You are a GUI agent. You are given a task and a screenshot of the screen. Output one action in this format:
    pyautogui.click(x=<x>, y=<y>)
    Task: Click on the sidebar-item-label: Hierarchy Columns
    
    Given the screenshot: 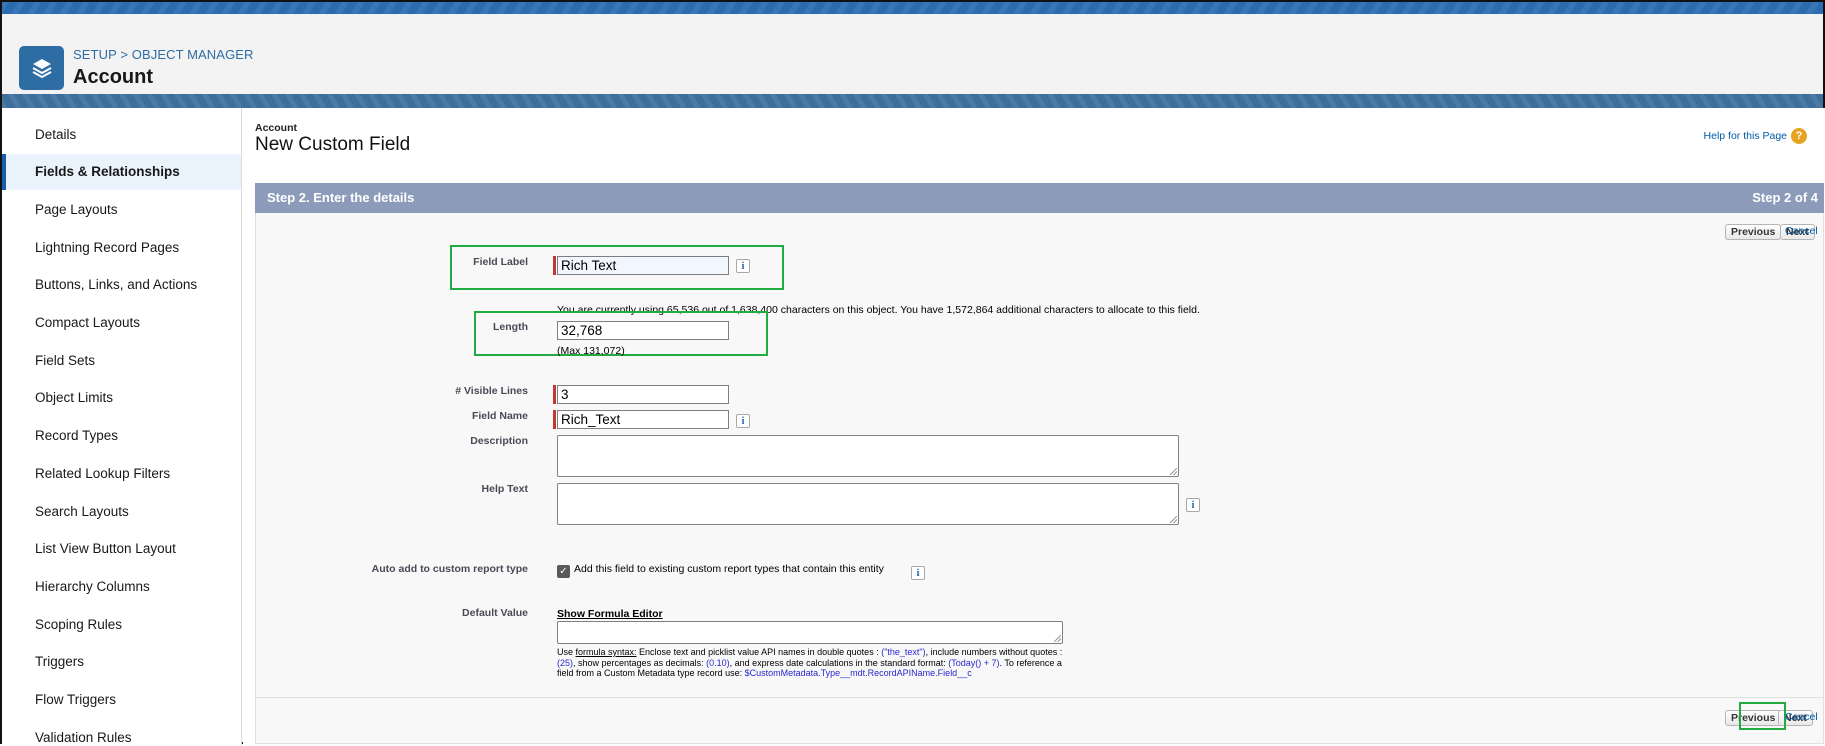 What is the action you would take?
    pyautogui.click(x=92, y=586)
    